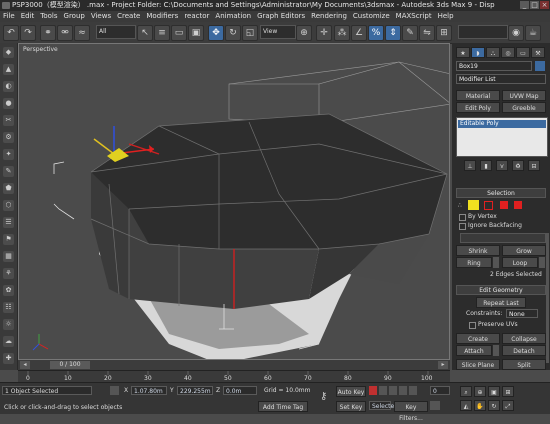 The width and height of the screenshot is (550, 424). Describe the element at coordinates (486, 165) in the screenshot. I see `show-end-result-icon: ▮` at that location.